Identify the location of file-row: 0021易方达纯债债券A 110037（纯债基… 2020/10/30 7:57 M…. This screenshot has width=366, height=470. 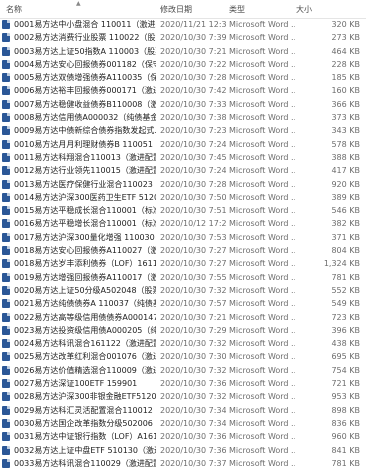
(183, 303).